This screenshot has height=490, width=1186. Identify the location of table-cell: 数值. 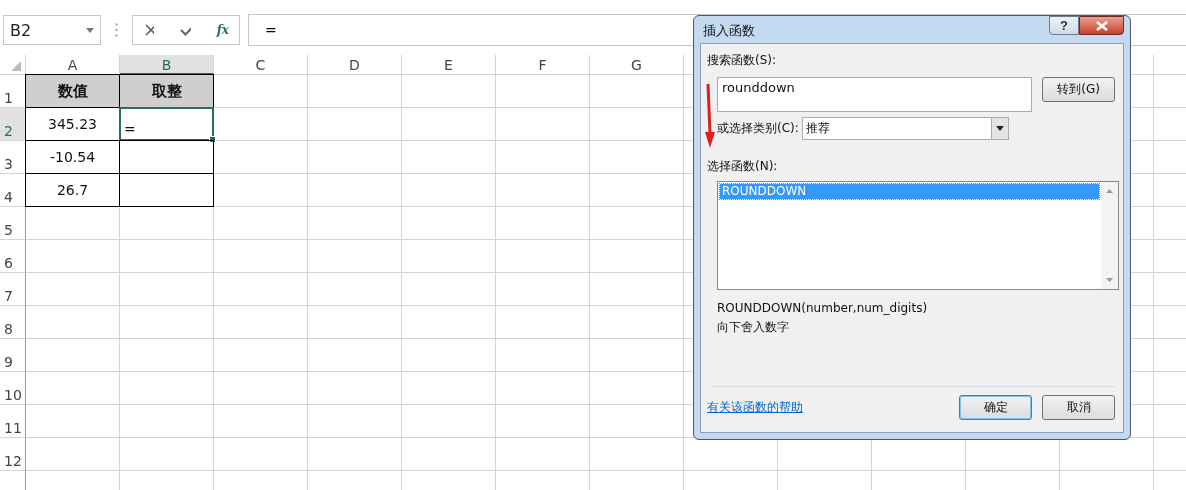
(72, 91).